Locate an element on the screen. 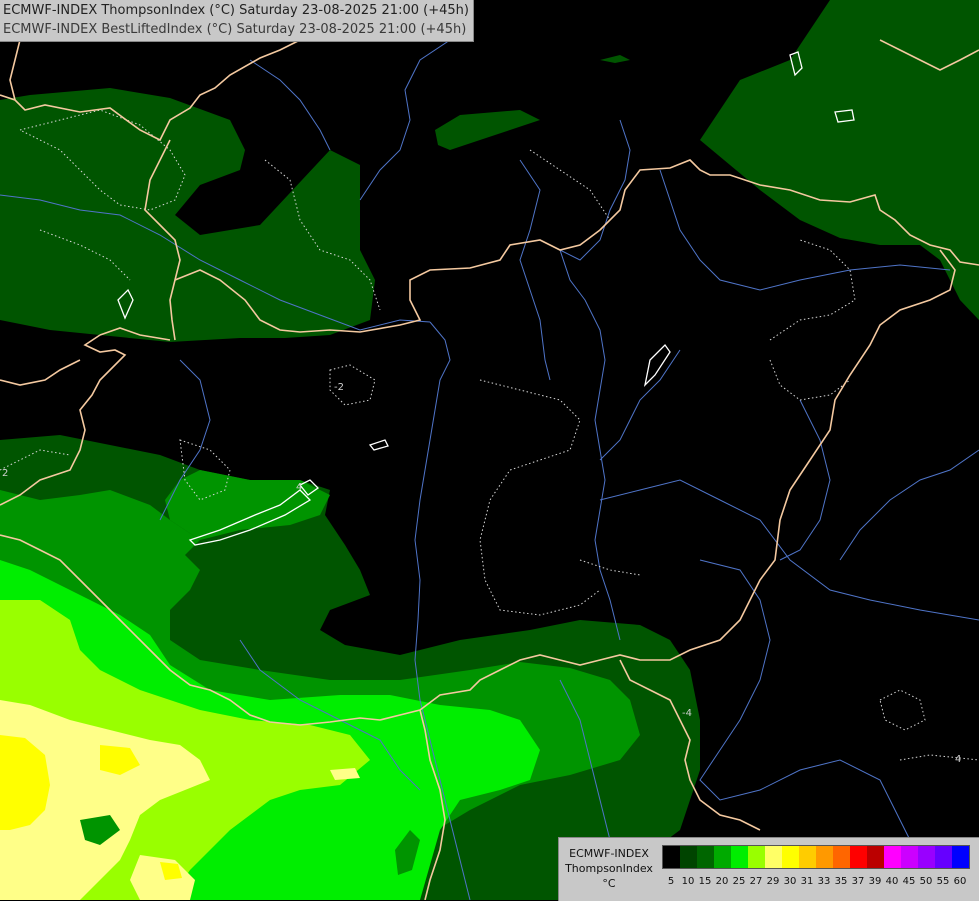 This screenshot has height=901, width=979. contour-label: -4 is located at coordinates (687, 713).